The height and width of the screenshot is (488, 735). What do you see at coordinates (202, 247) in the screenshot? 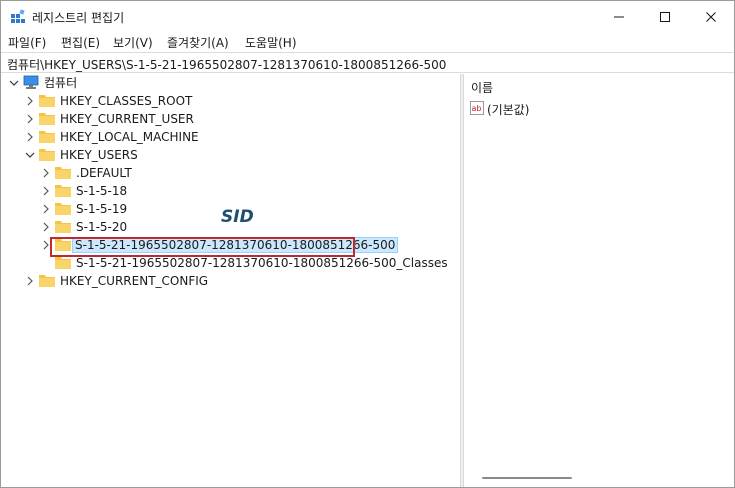
I see `sid-highlight-box` at bounding box center [202, 247].